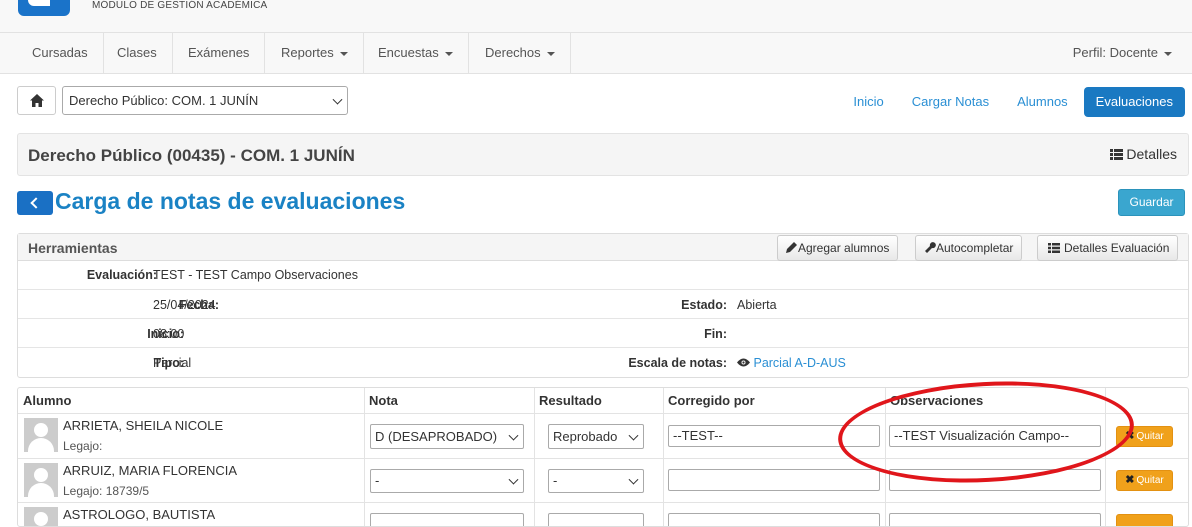 The width and height of the screenshot is (1192, 527). I want to click on subject-title: Derecho Público (00435) - COM. 1 JUNÍN, so click(191, 155).